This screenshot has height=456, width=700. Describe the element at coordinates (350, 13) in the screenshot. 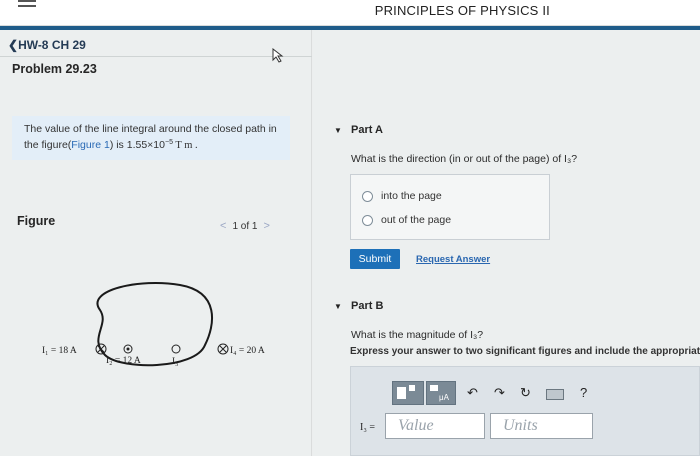

I see `top-bar: PRINCIPLES OF PHYSICS II` at that location.